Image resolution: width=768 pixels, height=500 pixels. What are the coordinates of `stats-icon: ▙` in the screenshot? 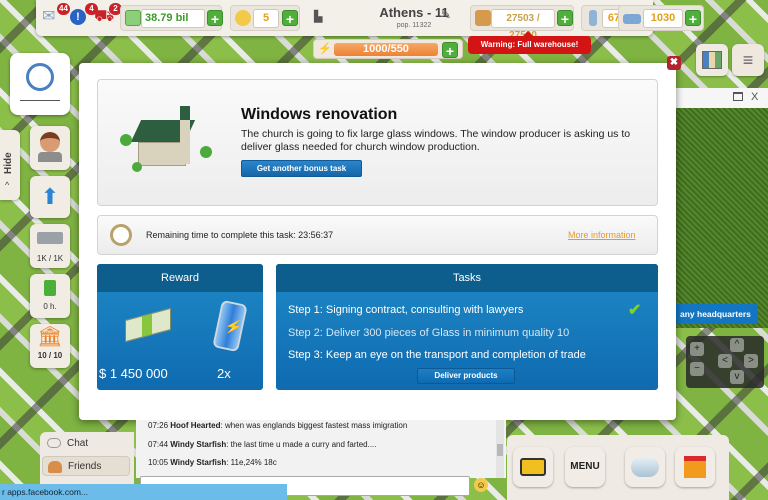 It's located at (318, 16).